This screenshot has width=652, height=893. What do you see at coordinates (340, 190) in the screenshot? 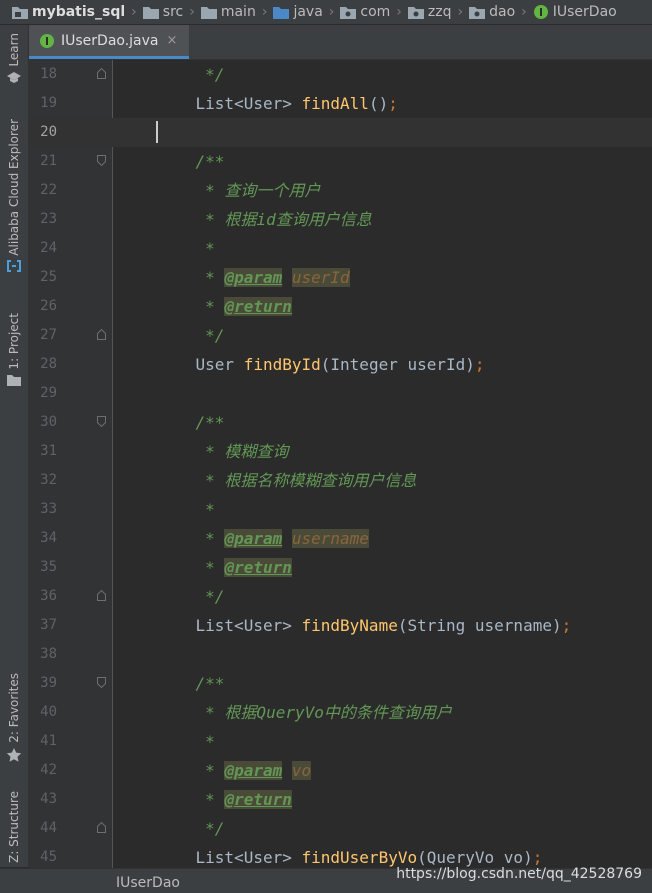
I see `code-line: 22 * 查询一个用户` at bounding box center [340, 190].